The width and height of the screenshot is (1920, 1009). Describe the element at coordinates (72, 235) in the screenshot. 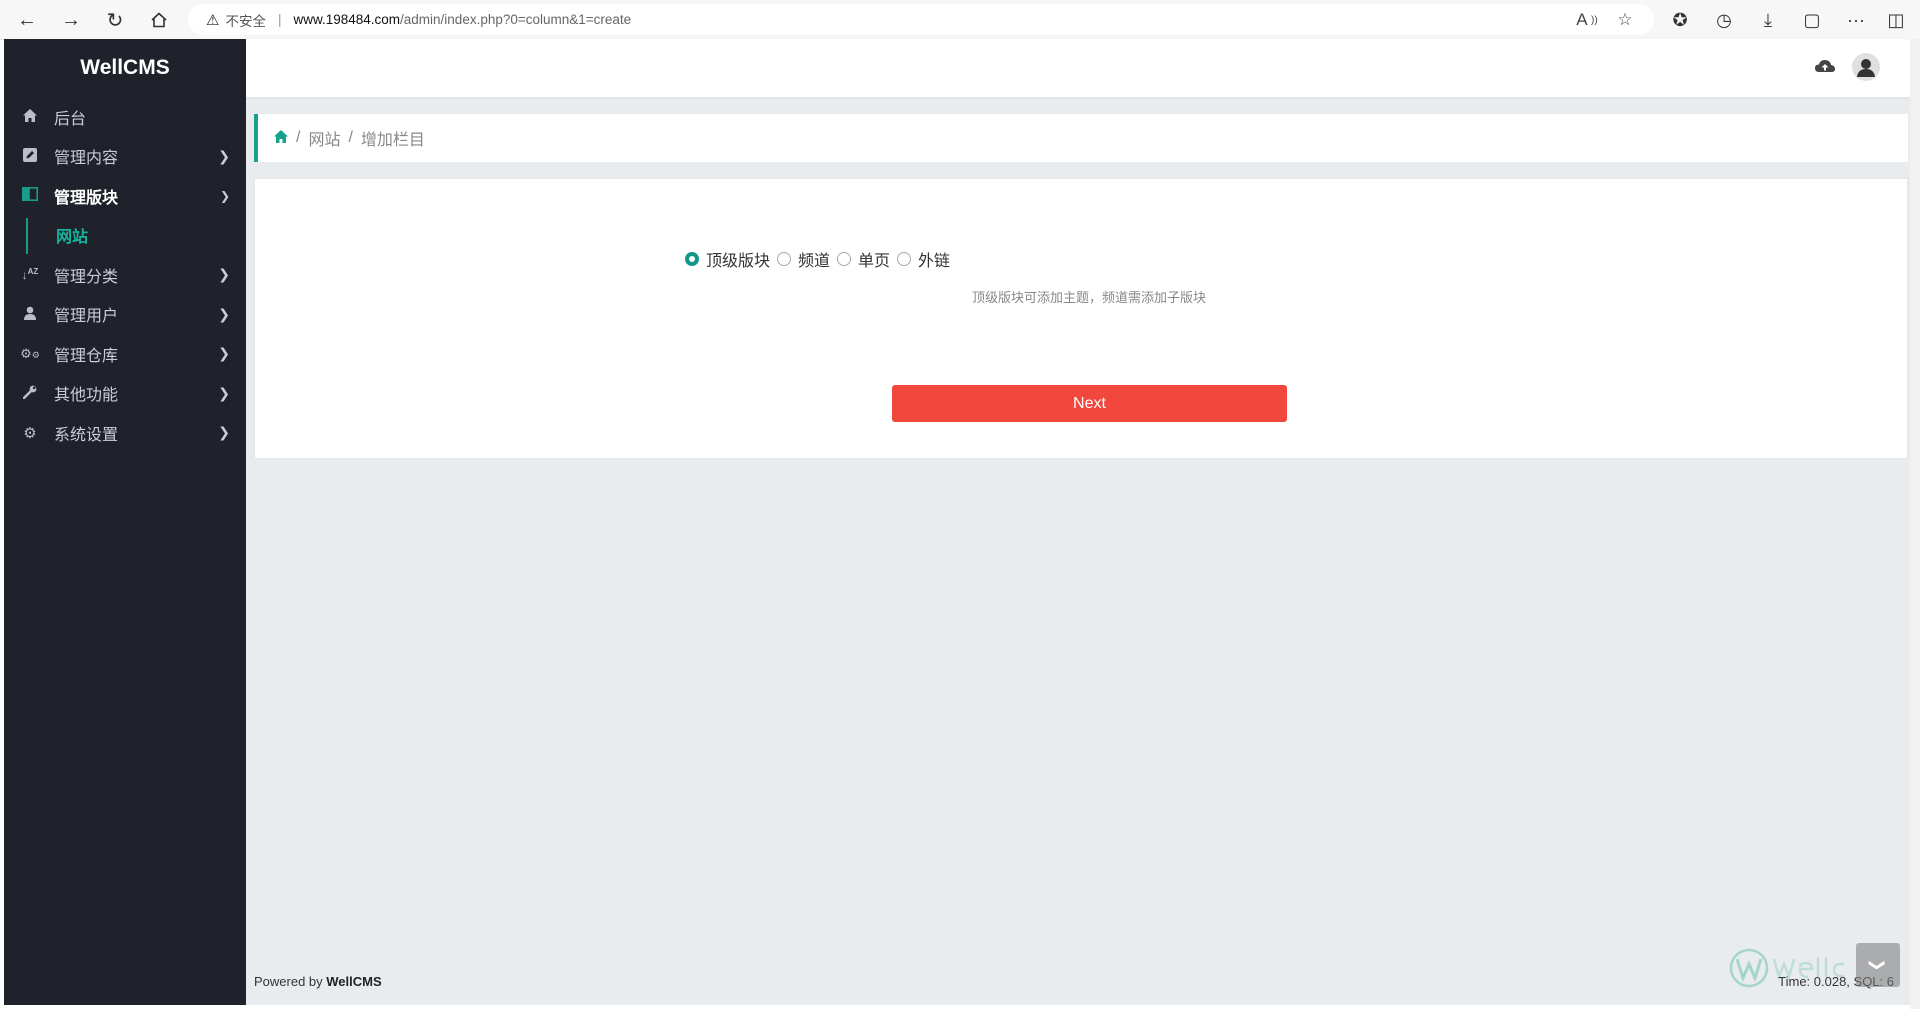

I see `sidebar-subitem-website: 网站` at that location.